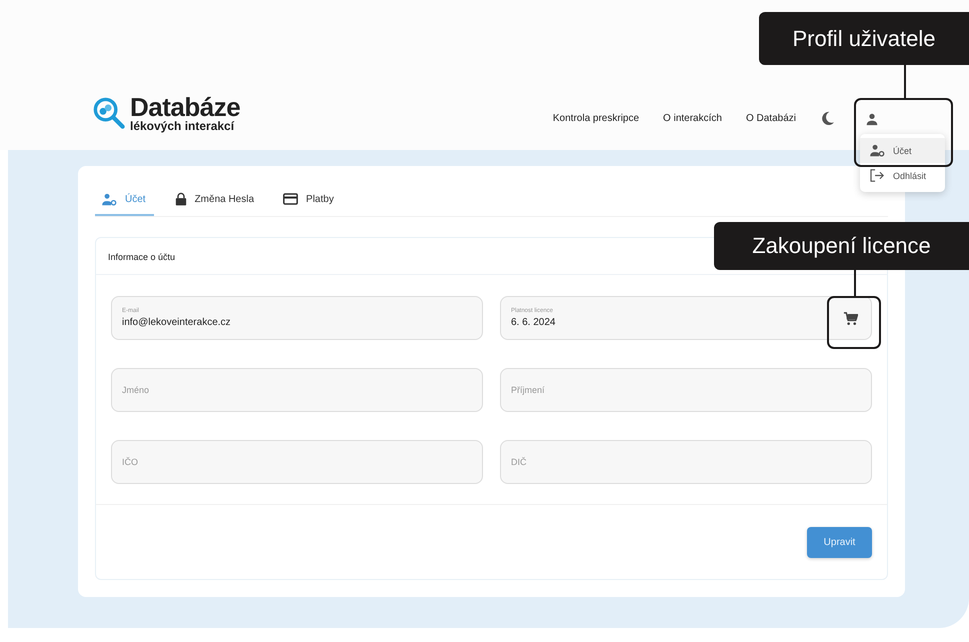  I want to click on field-value: info@lekoveinterakce.cz, so click(177, 322).